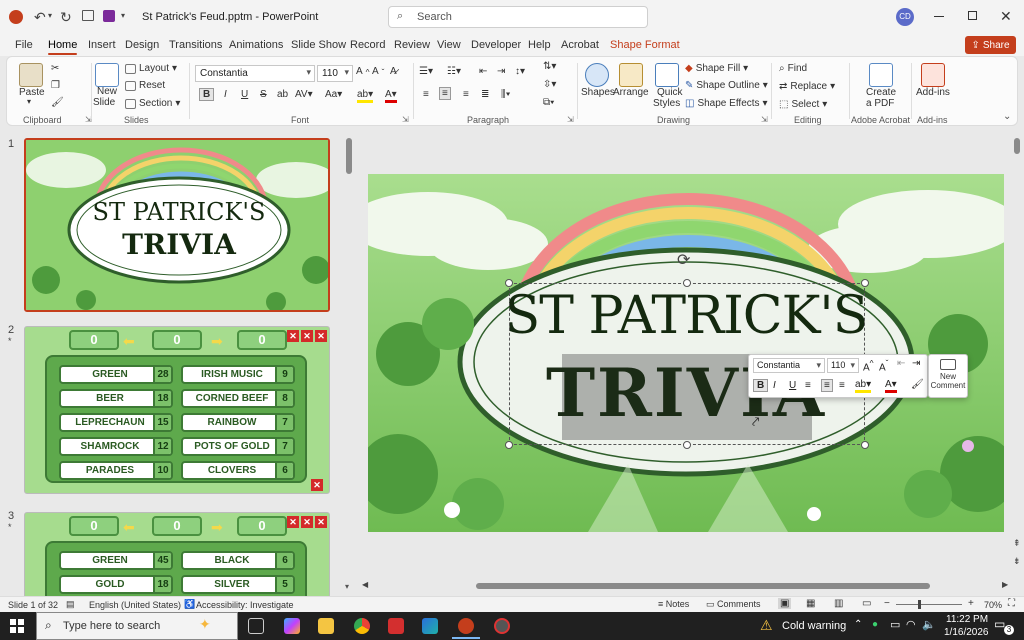 The height and width of the screenshot is (640, 1024). I want to click on slideshow-view-icon: ▭, so click(866, 603).